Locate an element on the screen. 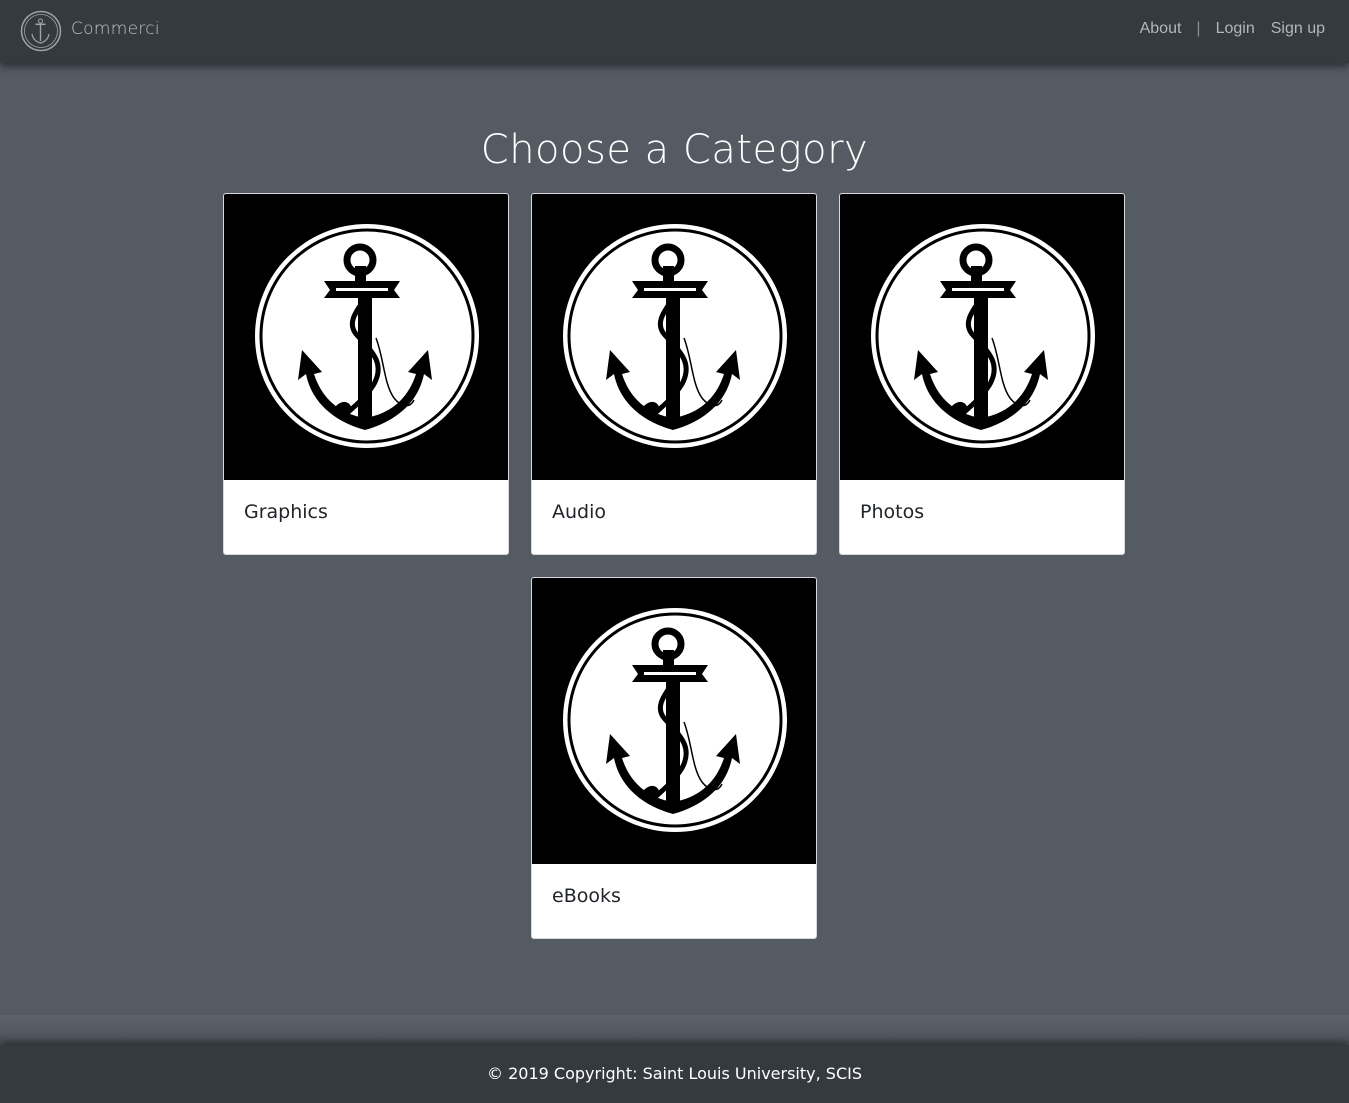 The height and width of the screenshot is (1103, 1349). nav-login-link: Login is located at coordinates (1235, 29).